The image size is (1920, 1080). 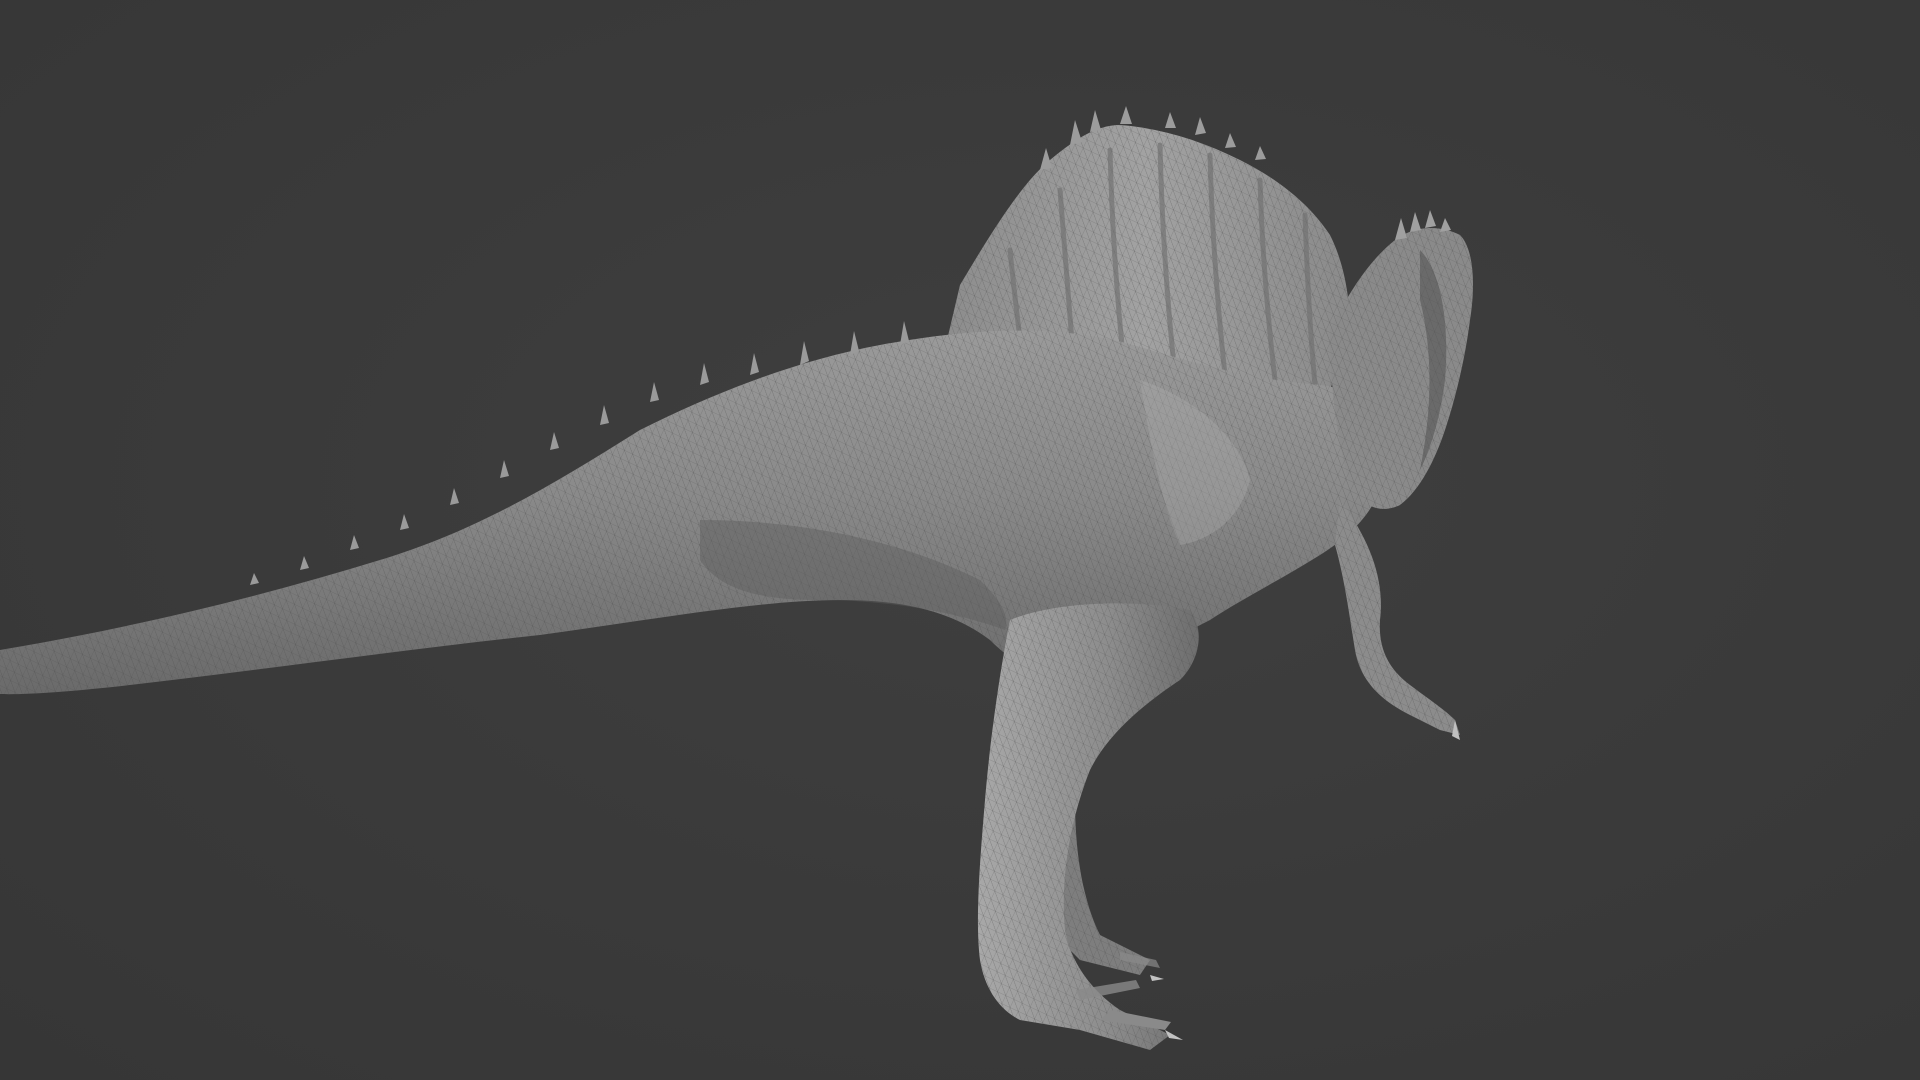 What do you see at coordinates (1401, 359) in the screenshot?
I see `head` at bounding box center [1401, 359].